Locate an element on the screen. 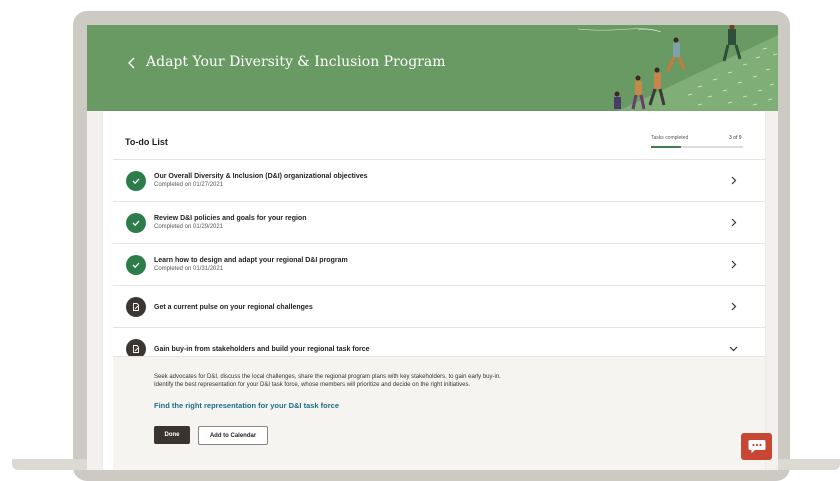  back-chevron-icon is located at coordinates (132, 63).